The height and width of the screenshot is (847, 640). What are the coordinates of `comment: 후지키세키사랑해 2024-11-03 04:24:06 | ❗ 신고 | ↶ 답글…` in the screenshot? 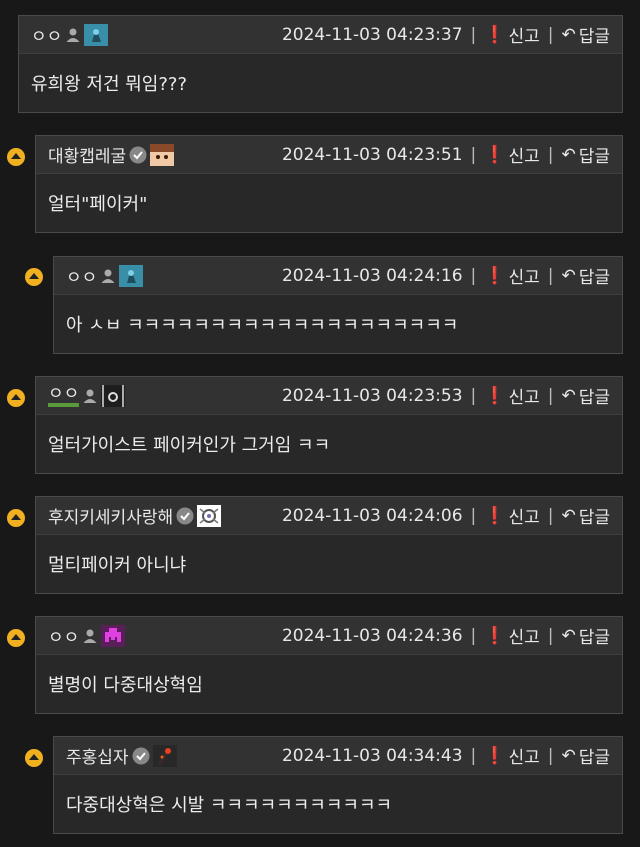 It's located at (329, 545).